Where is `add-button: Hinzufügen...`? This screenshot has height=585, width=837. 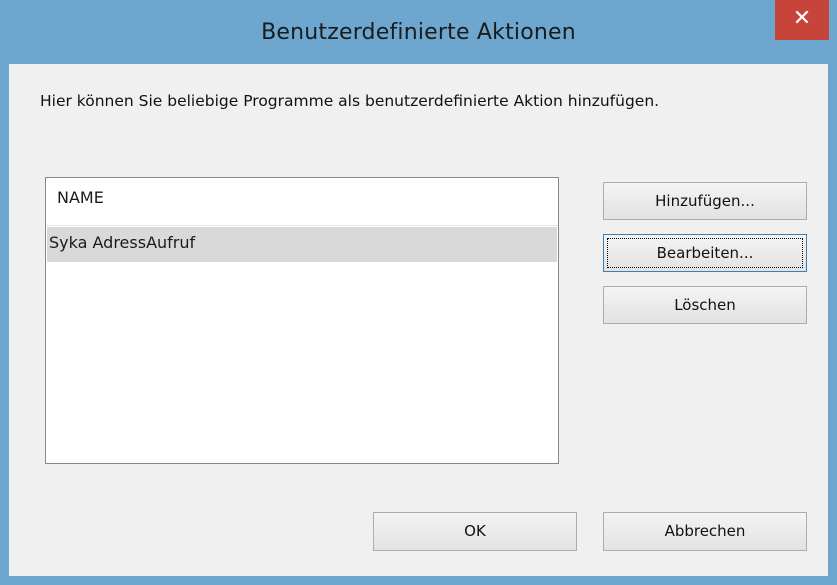
add-button: Hinzufügen... is located at coordinates (705, 201).